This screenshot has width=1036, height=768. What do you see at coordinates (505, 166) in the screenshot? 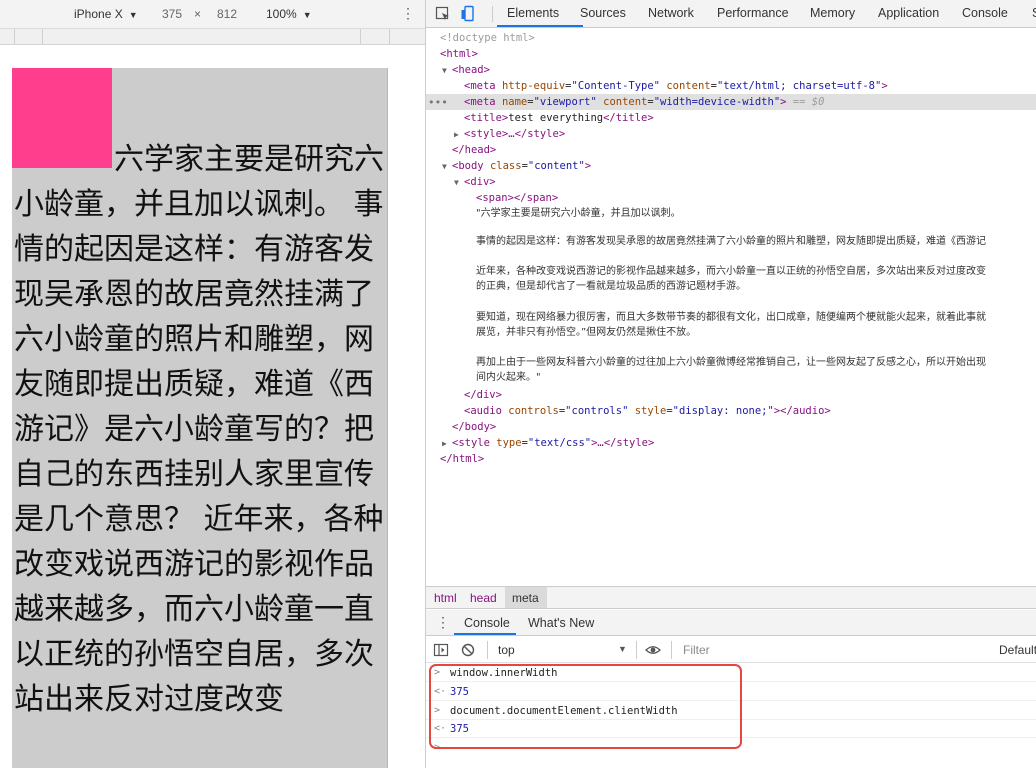
I see `attr-name: class` at bounding box center [505, 166].